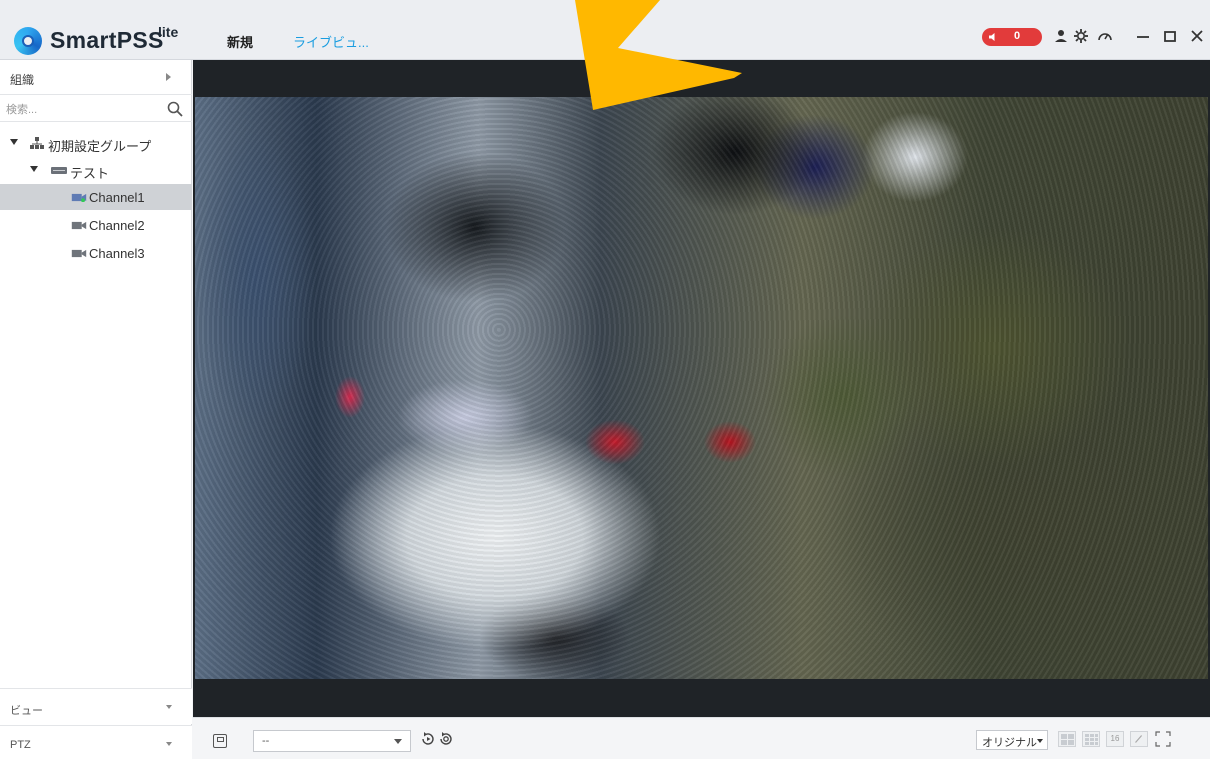 Image resolution: width=1210 pixels, height=759 pixels. What do you see at coordinates (1009, 743) in the screenshot?
I see `aspect-ratio-value: オリジナル` at bounding box center [1009, 743].